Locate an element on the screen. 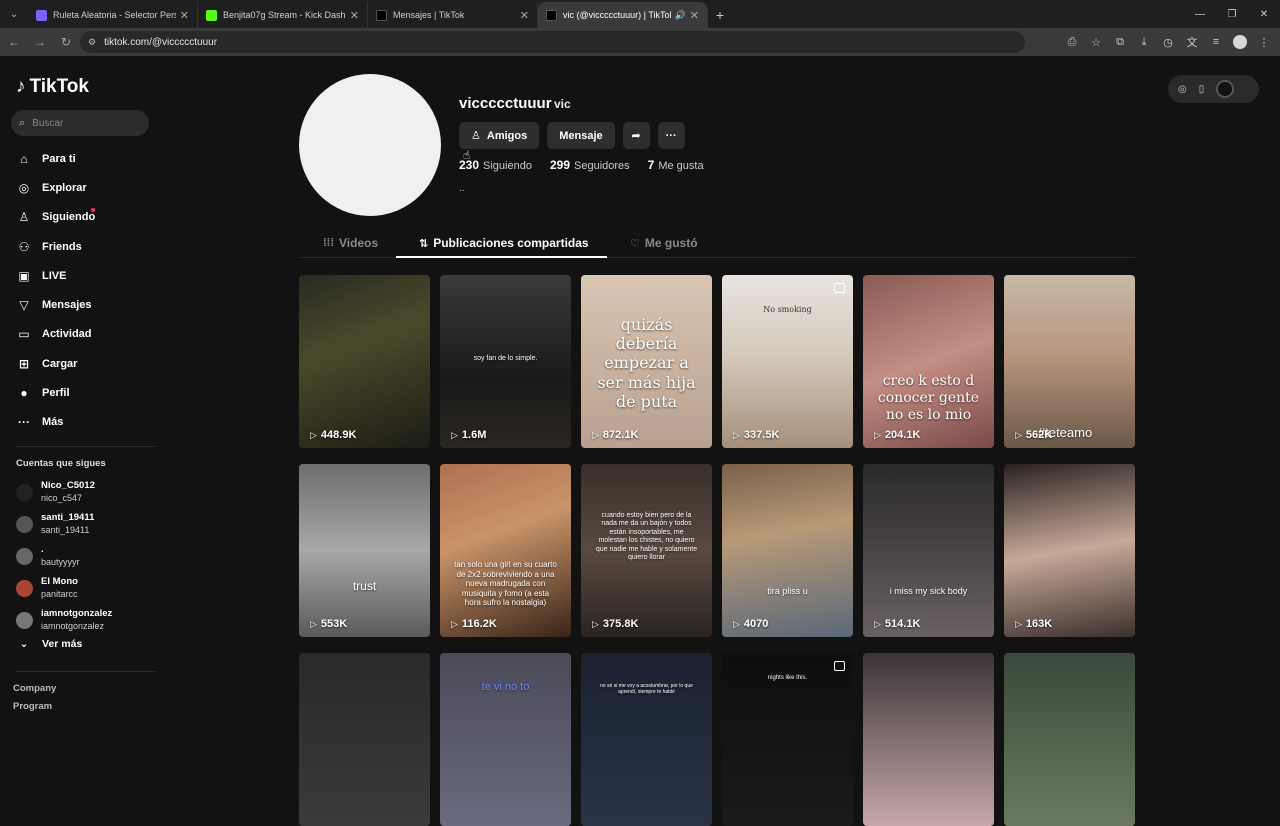 The height and width of the screenshot is (826, 1280). minimize-icon: — is located at coordinates (1200, 14).